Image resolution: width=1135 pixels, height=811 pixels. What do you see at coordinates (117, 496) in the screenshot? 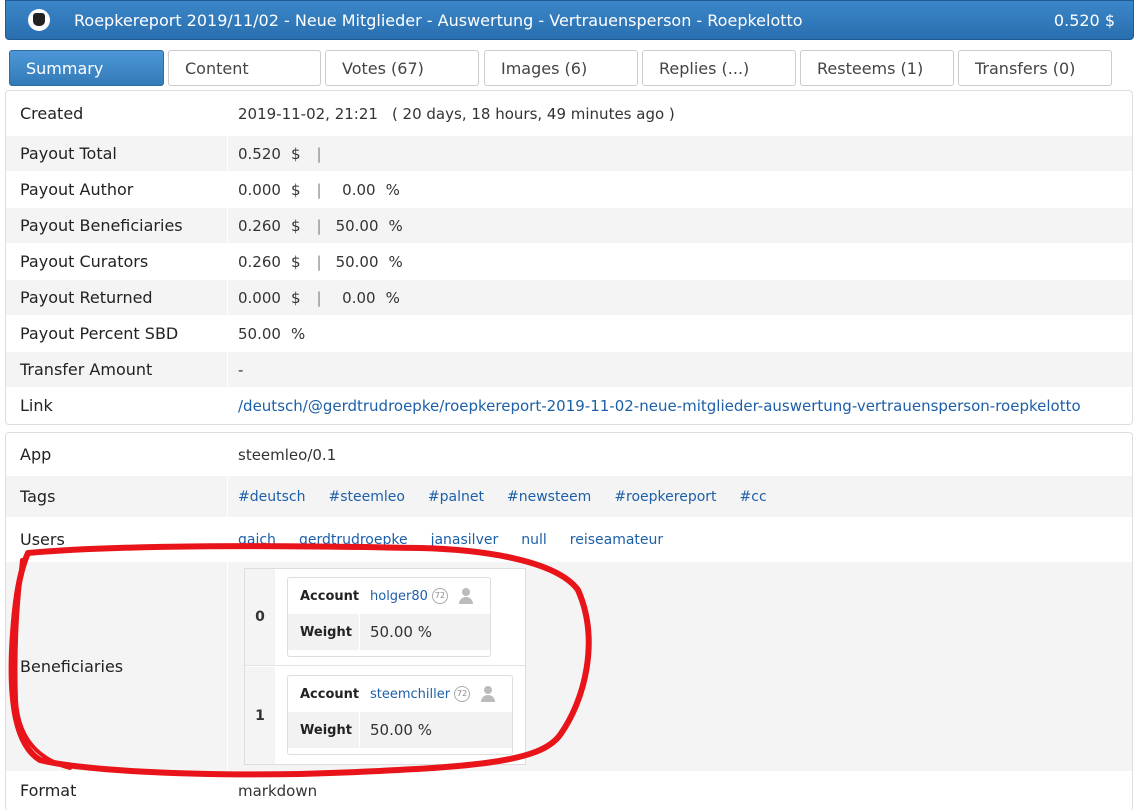
I see `tags-label: Tags` at bounding box center [117, 496].